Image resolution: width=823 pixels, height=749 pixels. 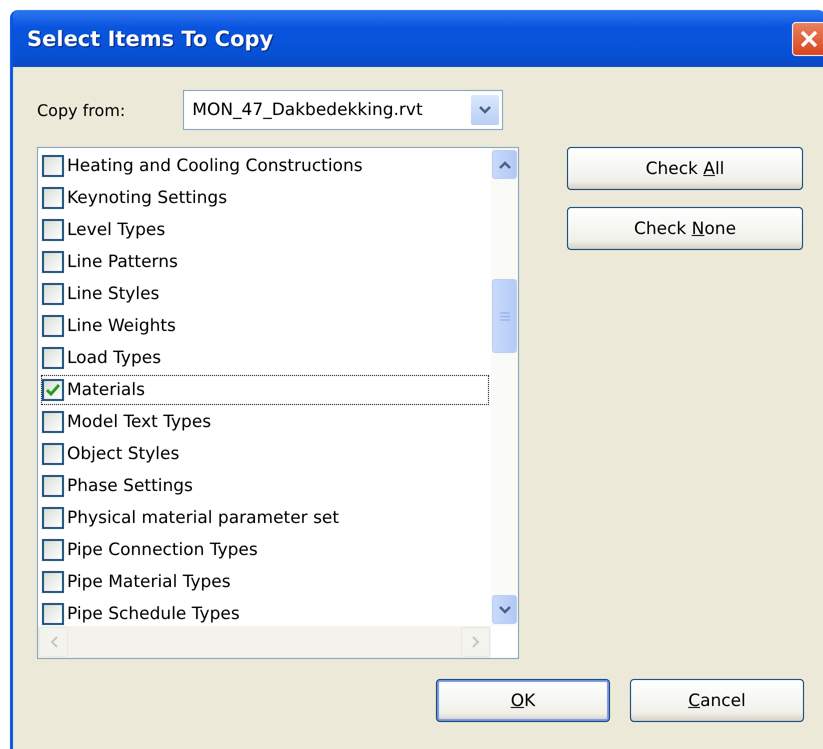 What do you see at coordinates (215, 166) in the screenshot?
I see `list-item: Heating and Cooling Constructions` at bounding box center [215, 166].